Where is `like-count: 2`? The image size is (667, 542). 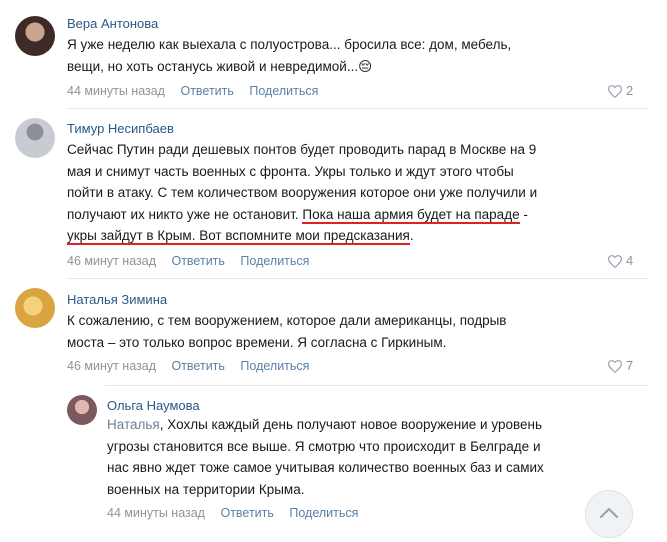
like-count: 2 is located at coordinates (630, 90).